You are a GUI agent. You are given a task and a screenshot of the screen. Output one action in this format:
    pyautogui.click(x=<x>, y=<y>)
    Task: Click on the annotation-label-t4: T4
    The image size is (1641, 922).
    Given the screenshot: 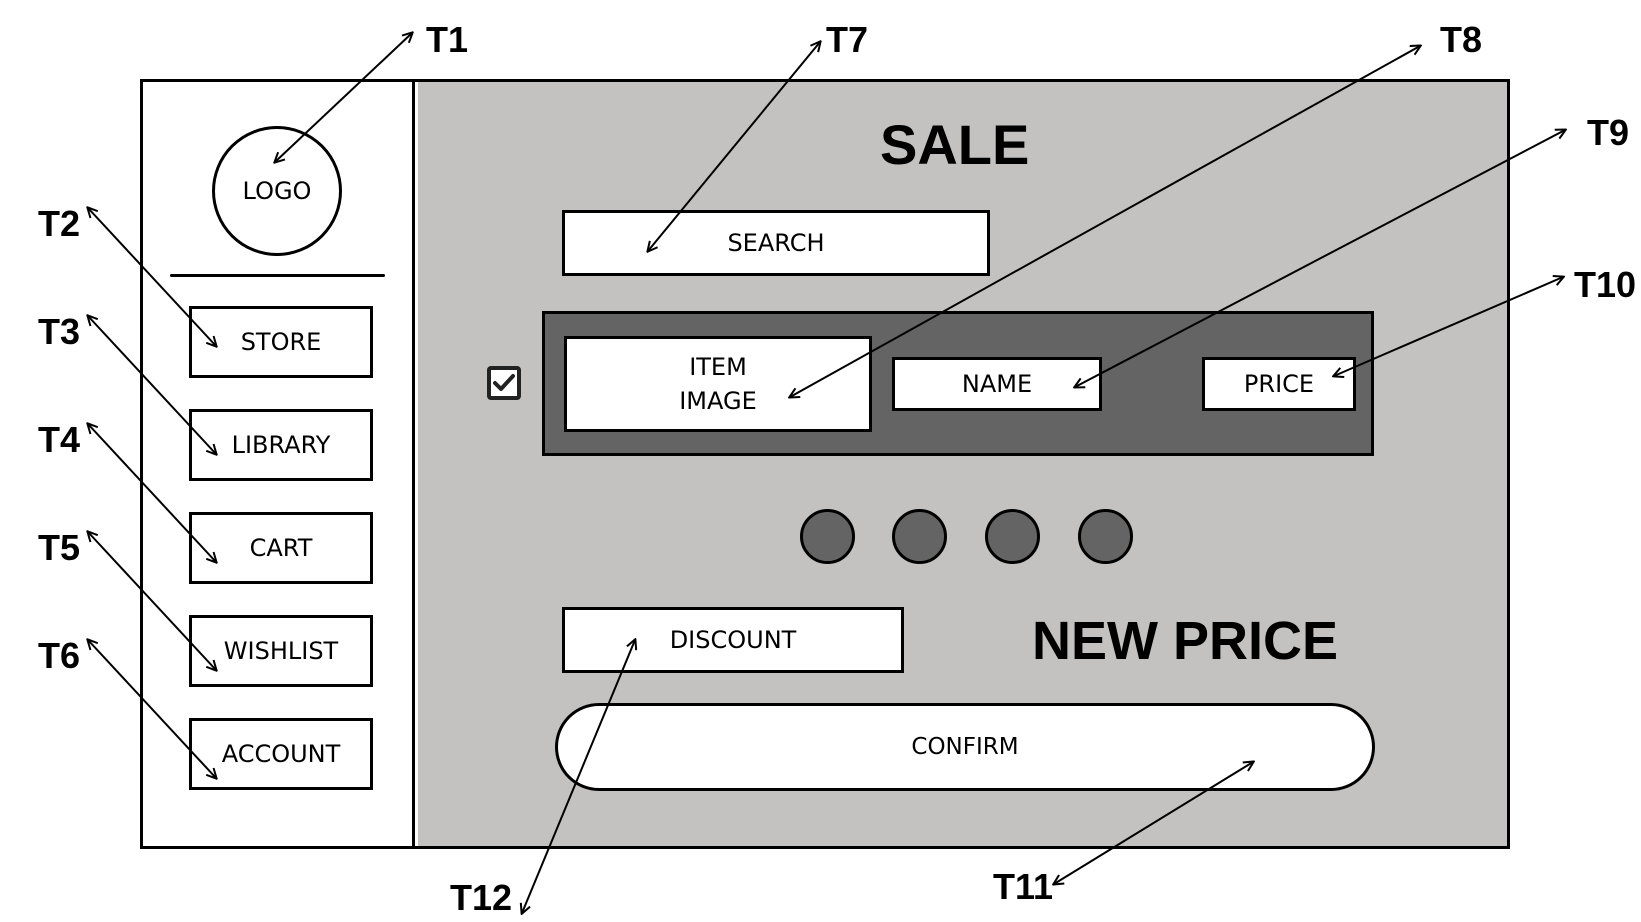 What is the action you would take?
    pyautogui.click(x=59, y=439)
    